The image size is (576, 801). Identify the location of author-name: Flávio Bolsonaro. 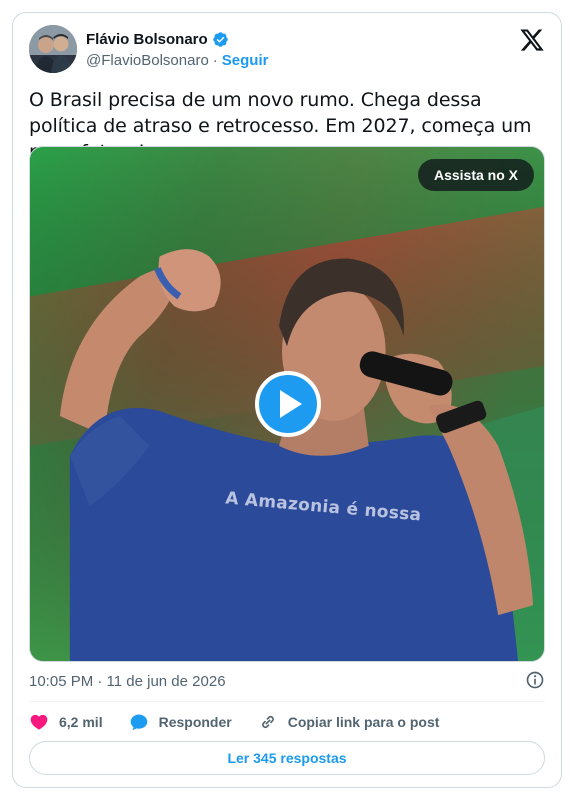
(147, 39).